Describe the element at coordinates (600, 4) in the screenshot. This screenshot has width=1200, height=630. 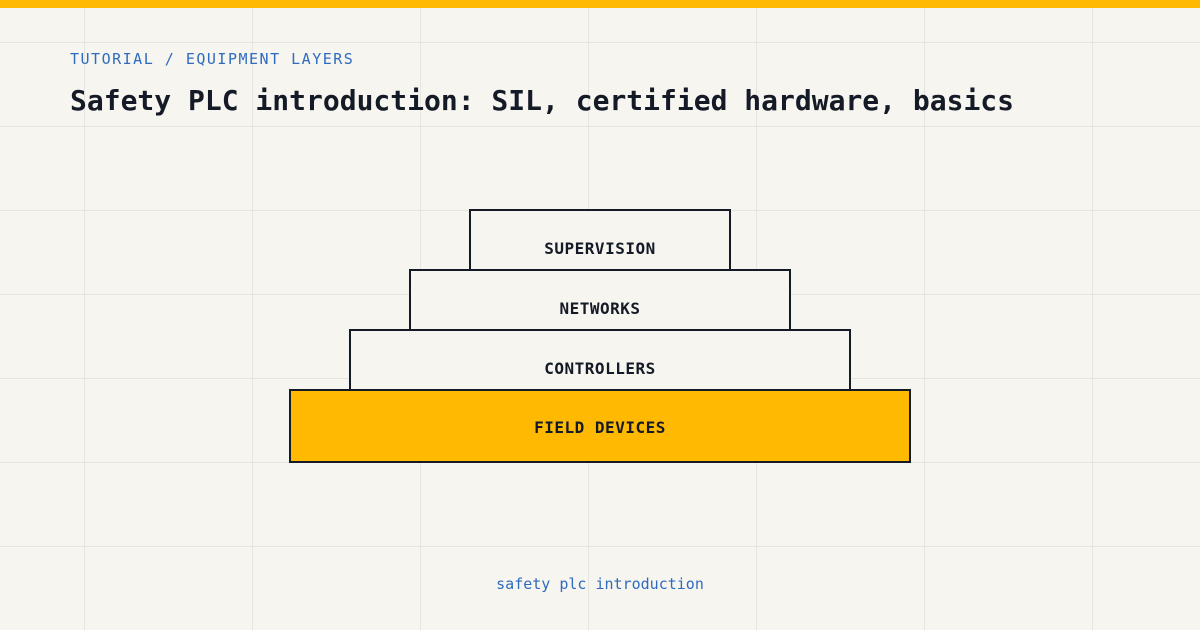
I see `accent-top-bar` at that location.